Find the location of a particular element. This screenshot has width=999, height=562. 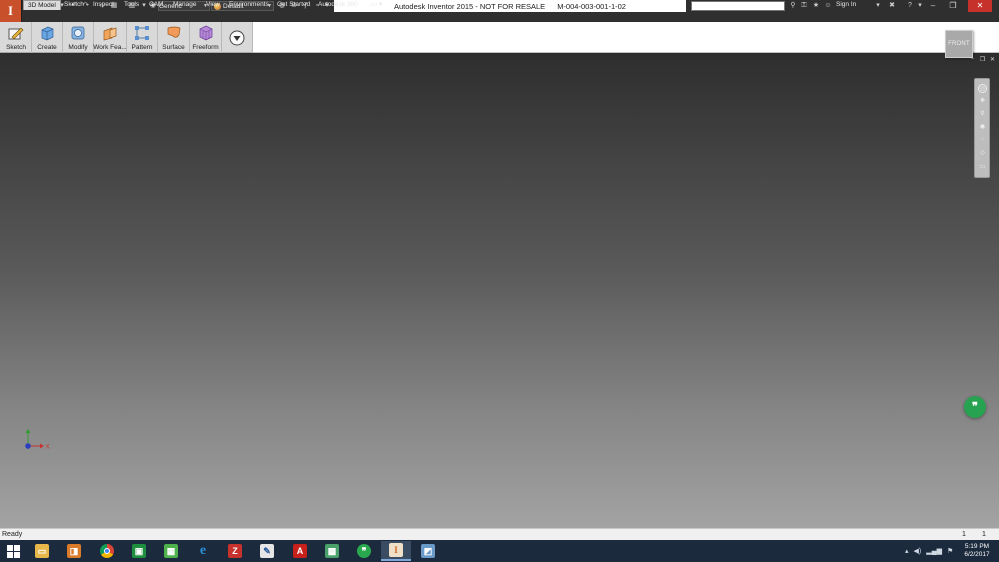

status-text: Ready is located at coordinates (12, 534).